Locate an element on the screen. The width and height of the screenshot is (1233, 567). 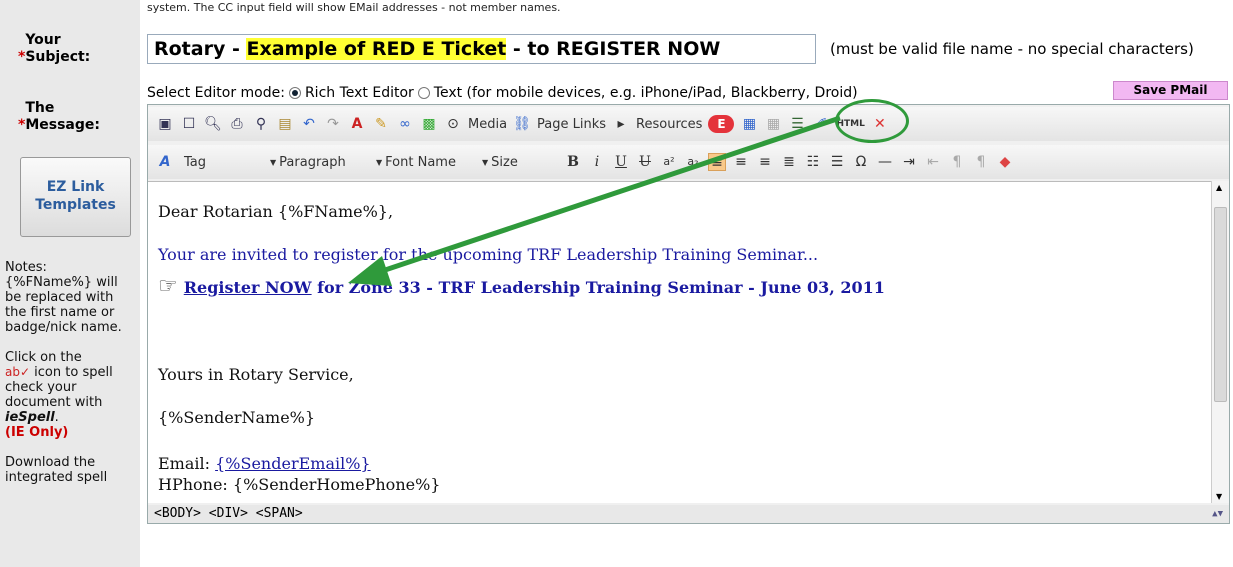
special-char-icon: Ω is located at coordinates (861, 162).